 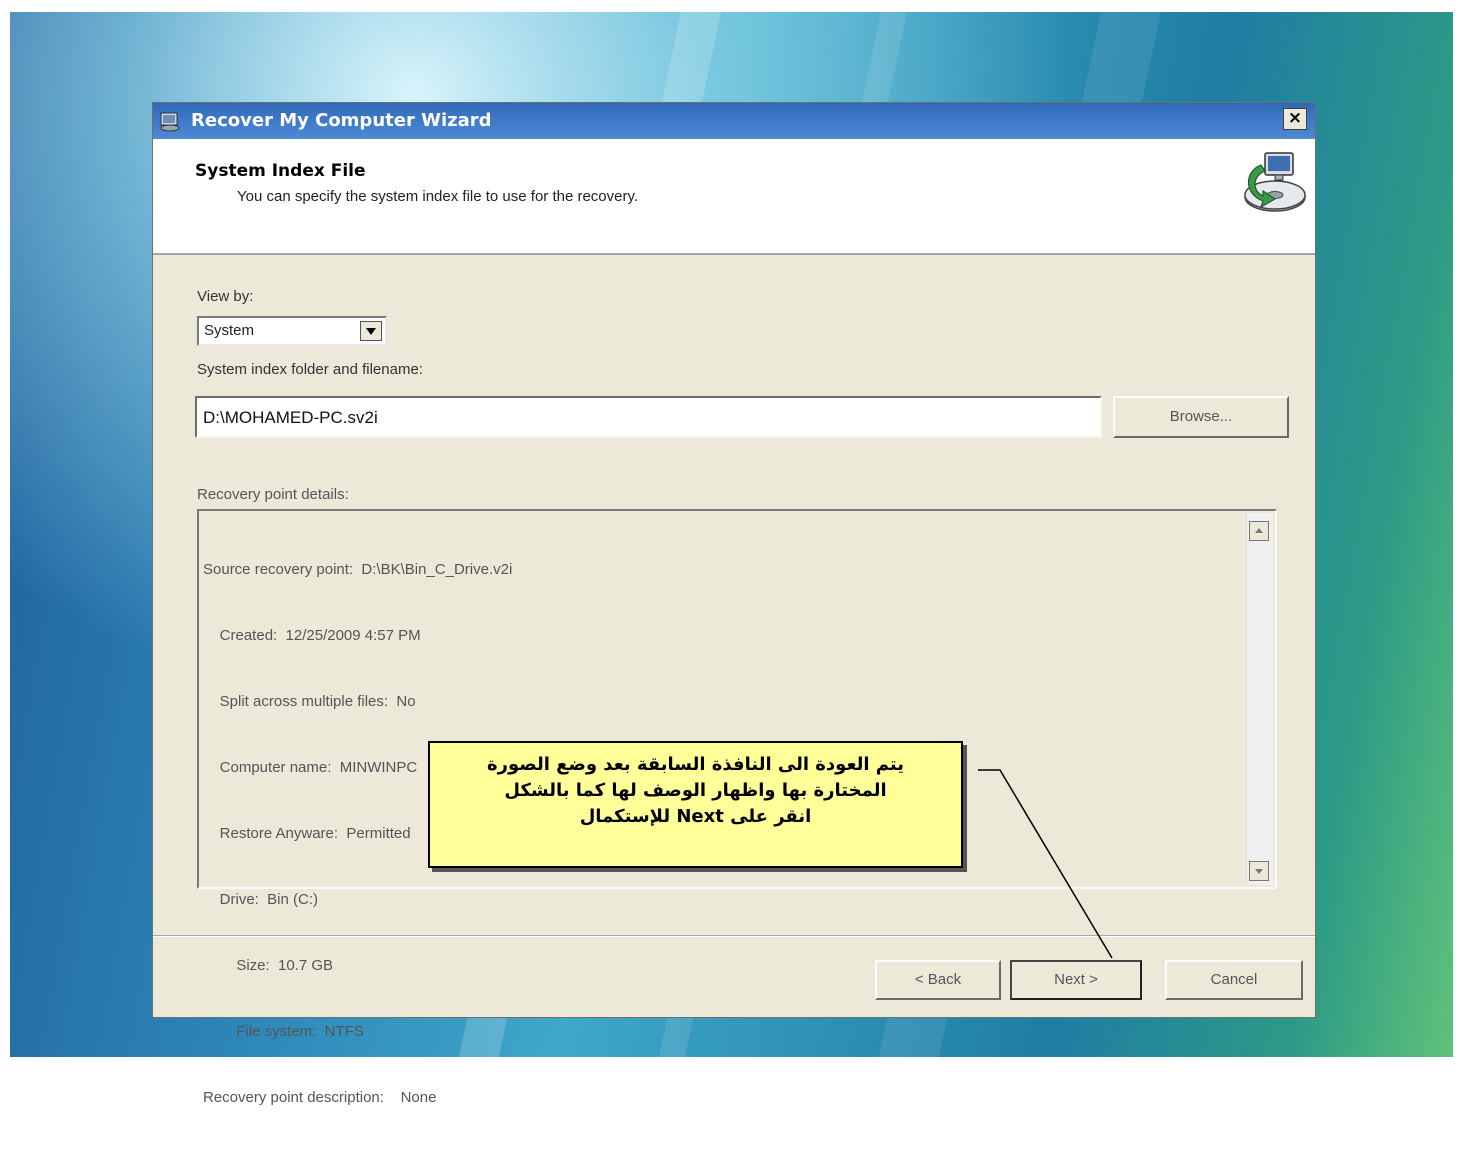 What do you see at coordinates (695, 816) in the screenshot?
I see `callout-line-3: انقر على Next للإستكمال` at bounding box center [695, 816].